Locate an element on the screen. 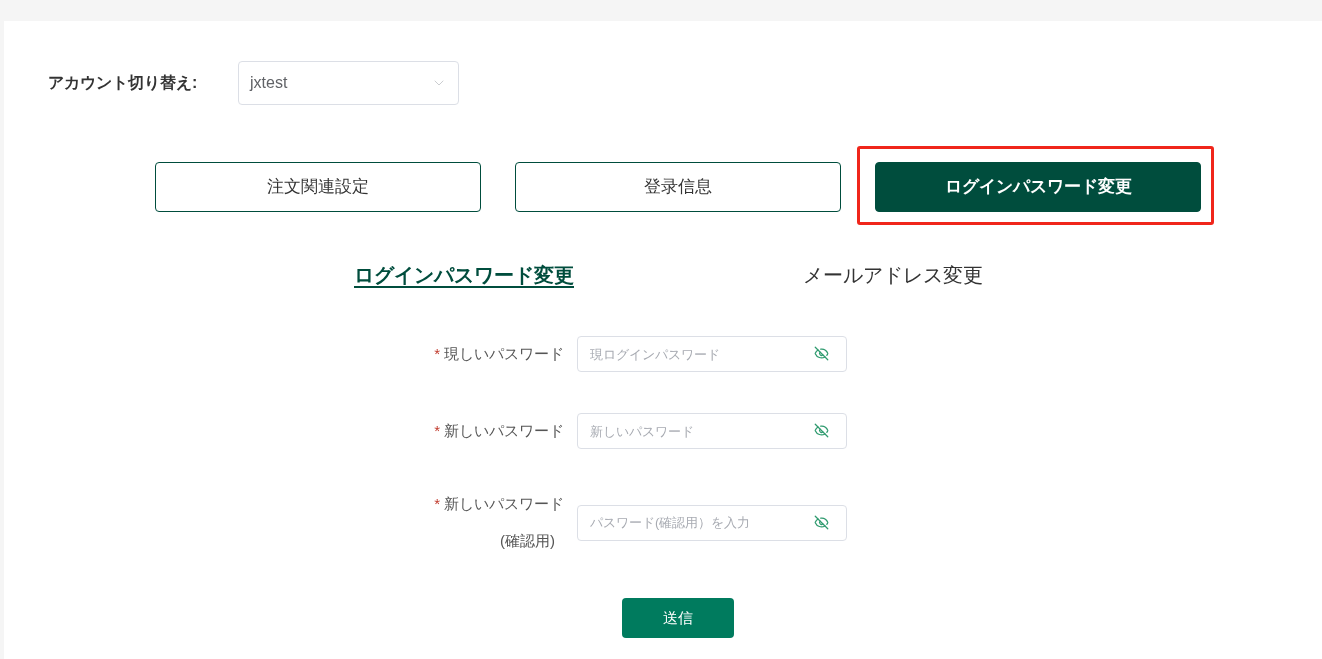 Image resolution: width=1322 pixels, height=659 pixels. section-button: 登录信息 is located at coordinates (678, 187).